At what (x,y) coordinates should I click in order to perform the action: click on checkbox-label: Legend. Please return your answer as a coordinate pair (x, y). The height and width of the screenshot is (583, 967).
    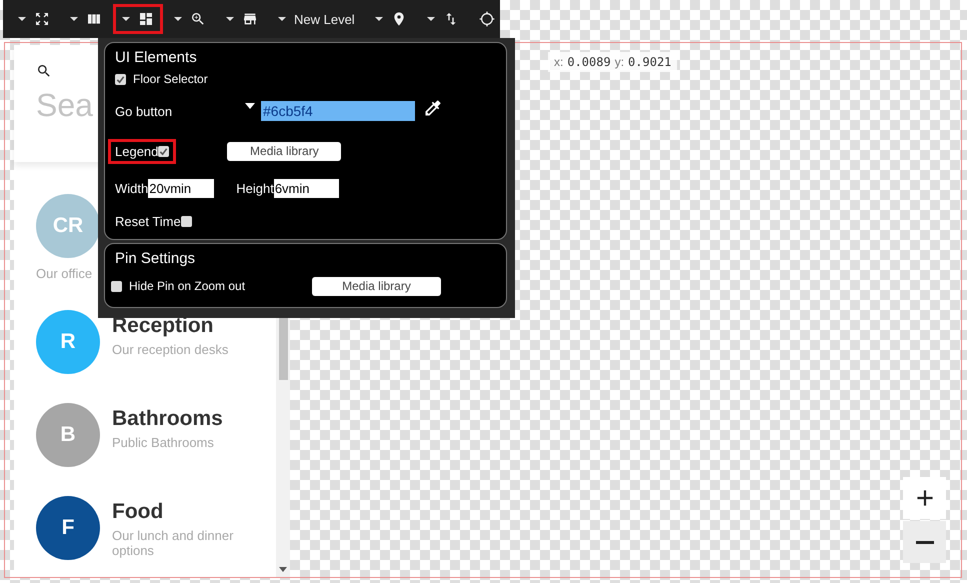
    Looking at the image, I should click on (136, 151).